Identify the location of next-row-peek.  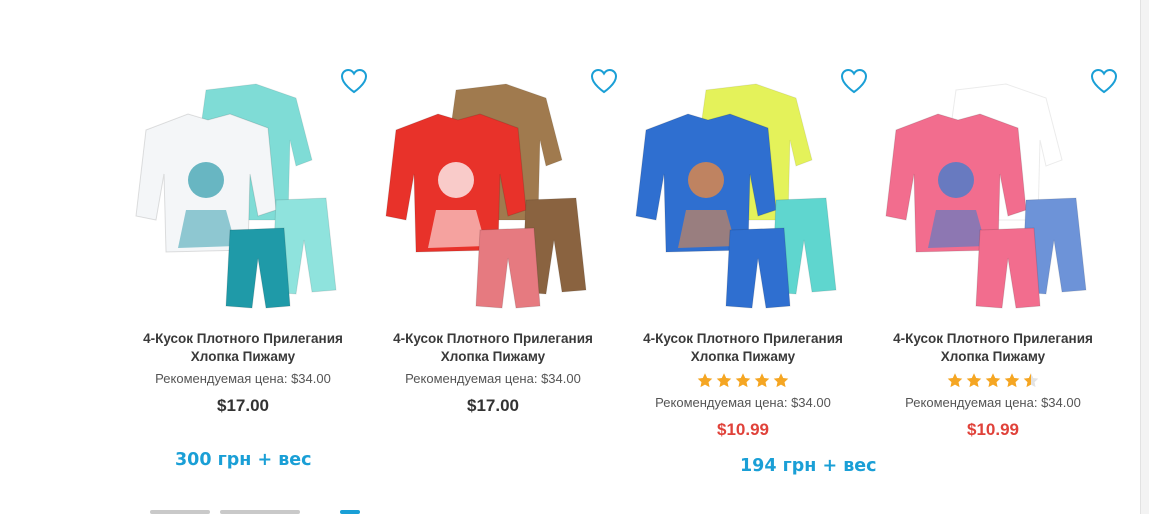
(265, 509).